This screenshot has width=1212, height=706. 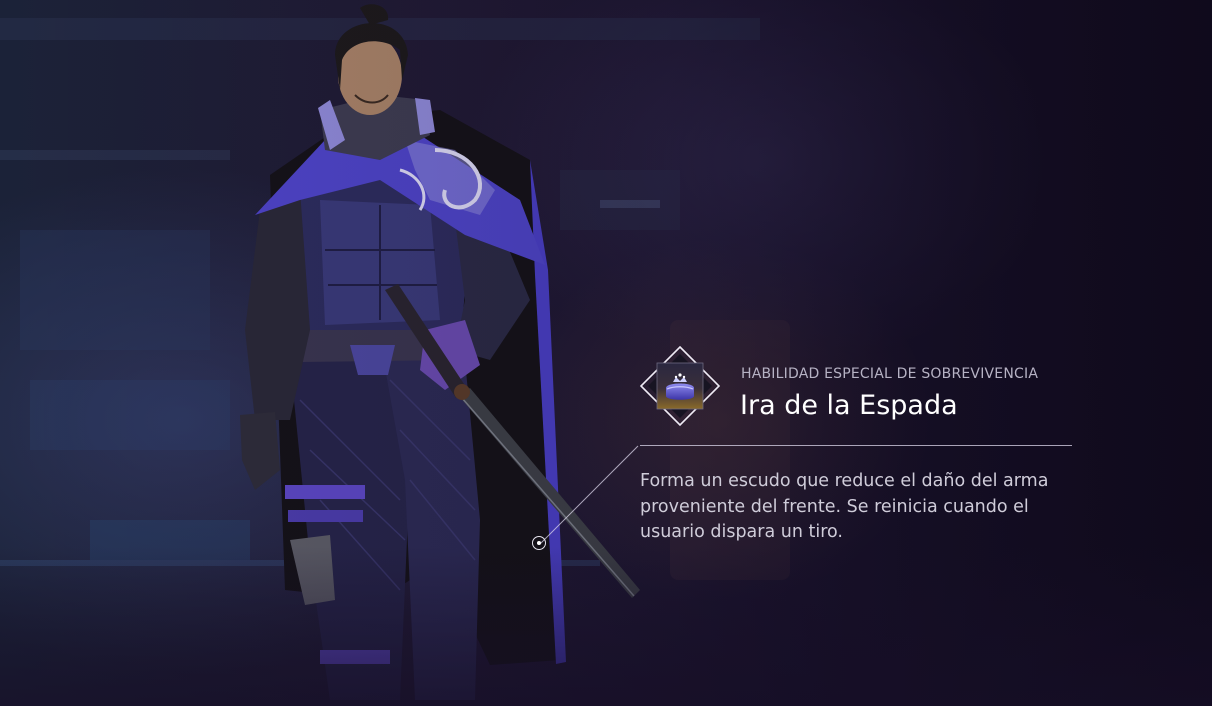 I want to click on skill-category-label: HABILIDAD ESPECIAL DE SOBREVIVENCIA, so click(x=890, y=374).